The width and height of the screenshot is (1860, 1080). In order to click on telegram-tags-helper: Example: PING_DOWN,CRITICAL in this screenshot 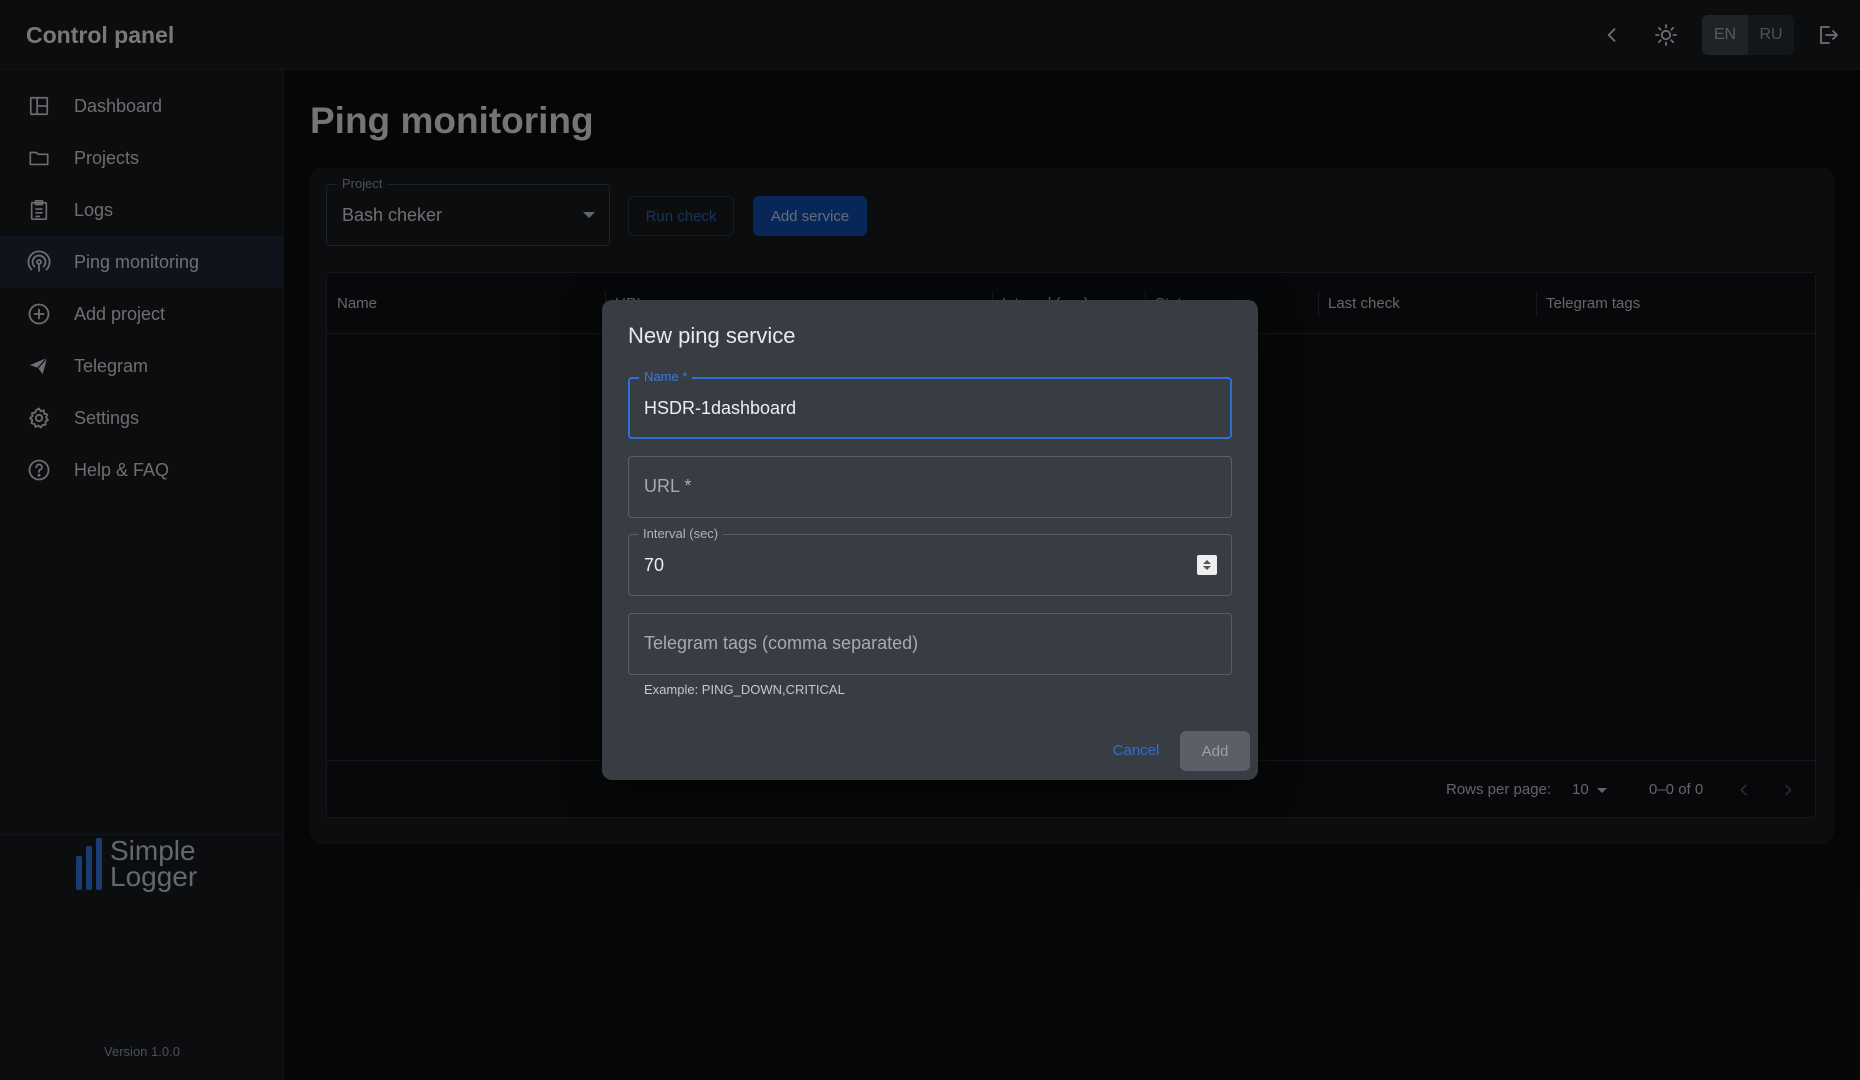, I will do `click(744, 689)`.